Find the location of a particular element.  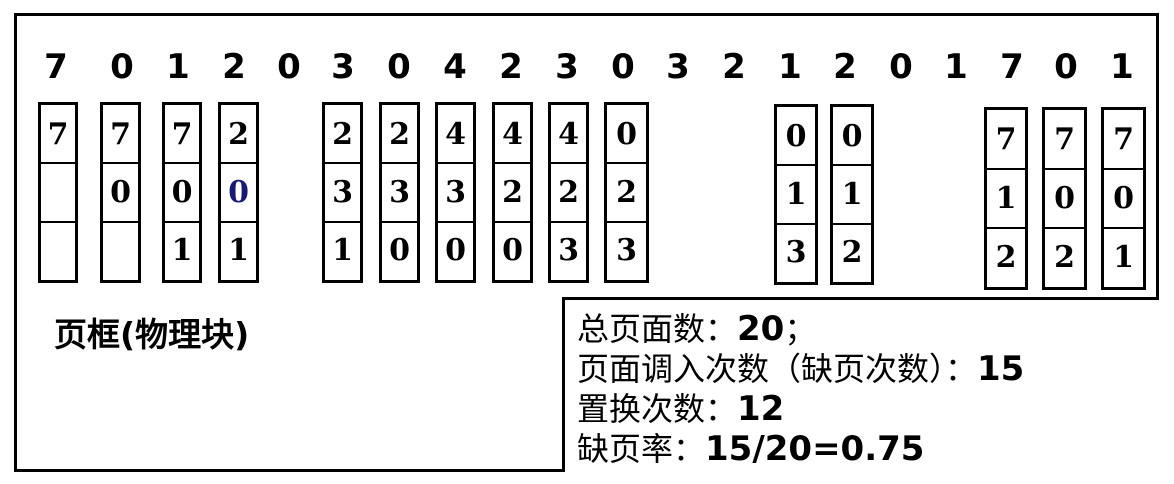

stat-total: 总页面数：20； is located at coordinates (696, 329).